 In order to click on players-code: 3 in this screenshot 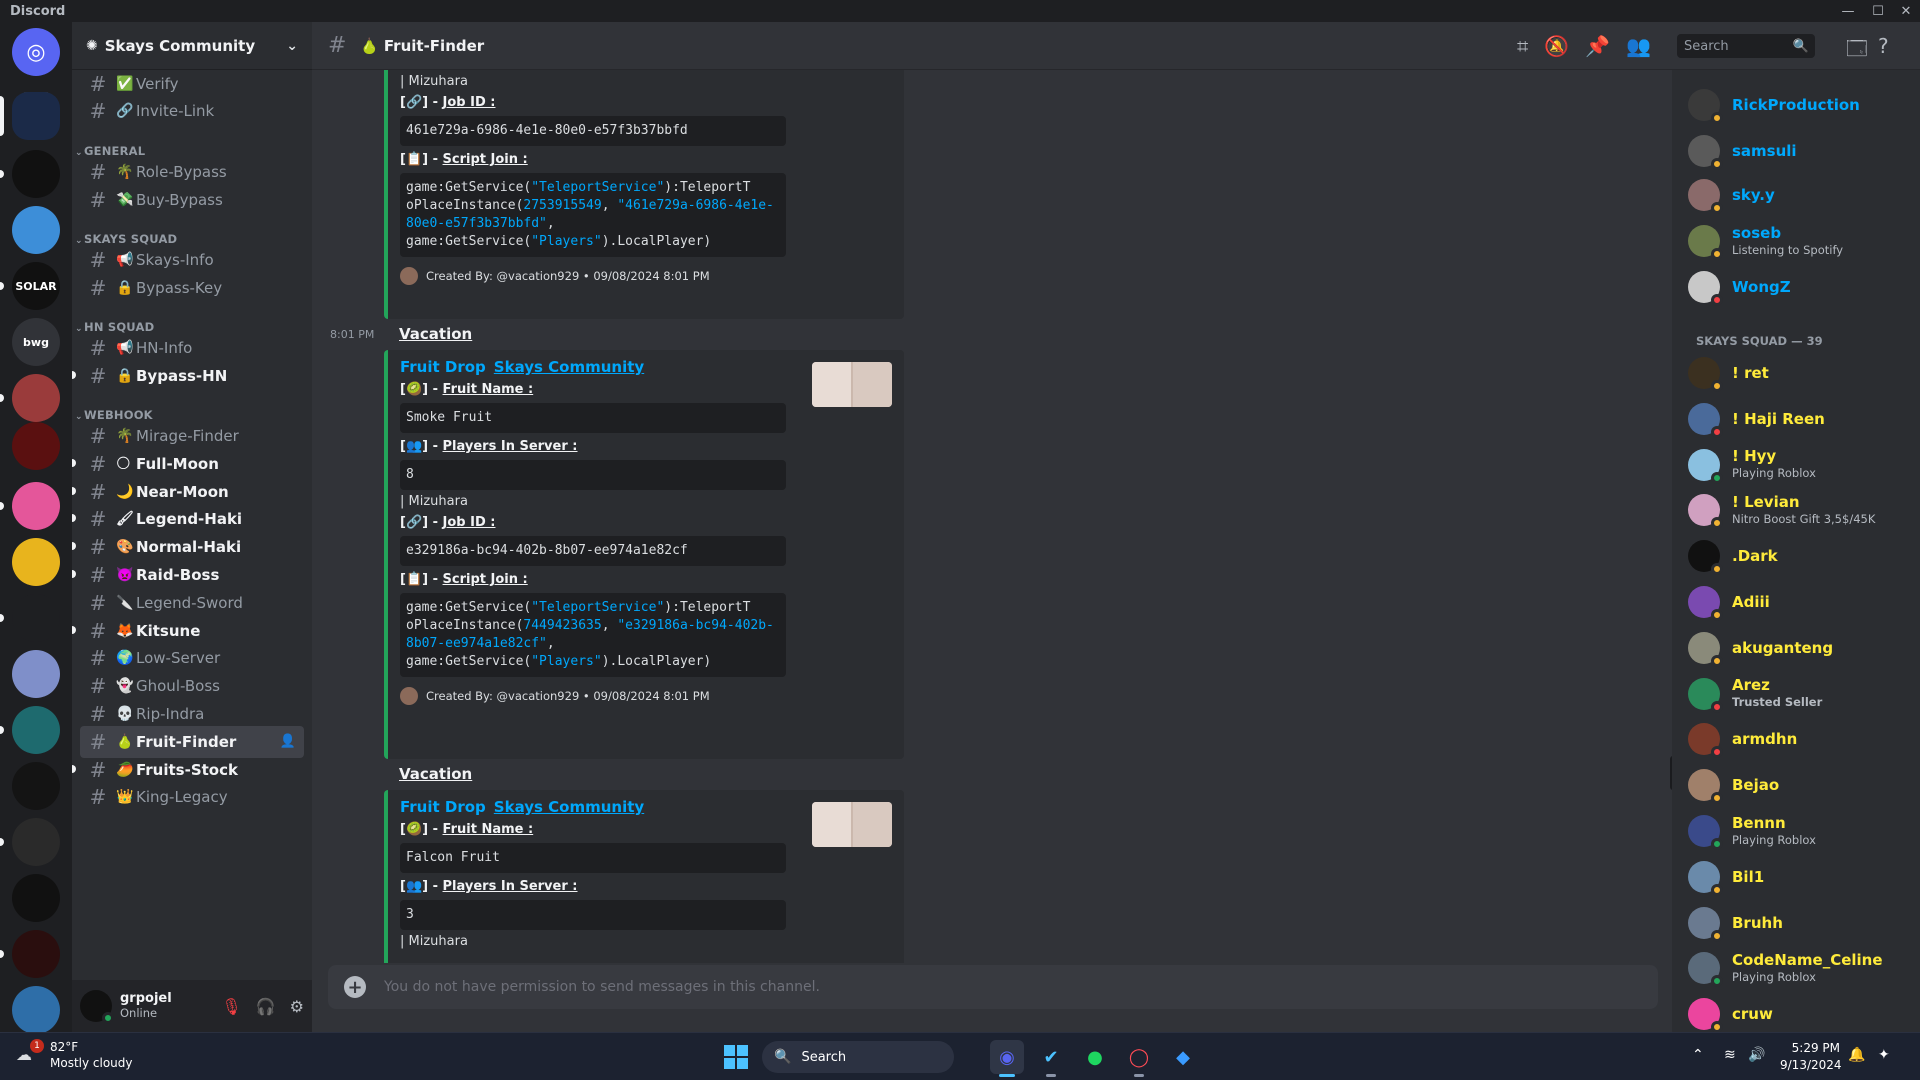, I will do `click(593, 915)`.